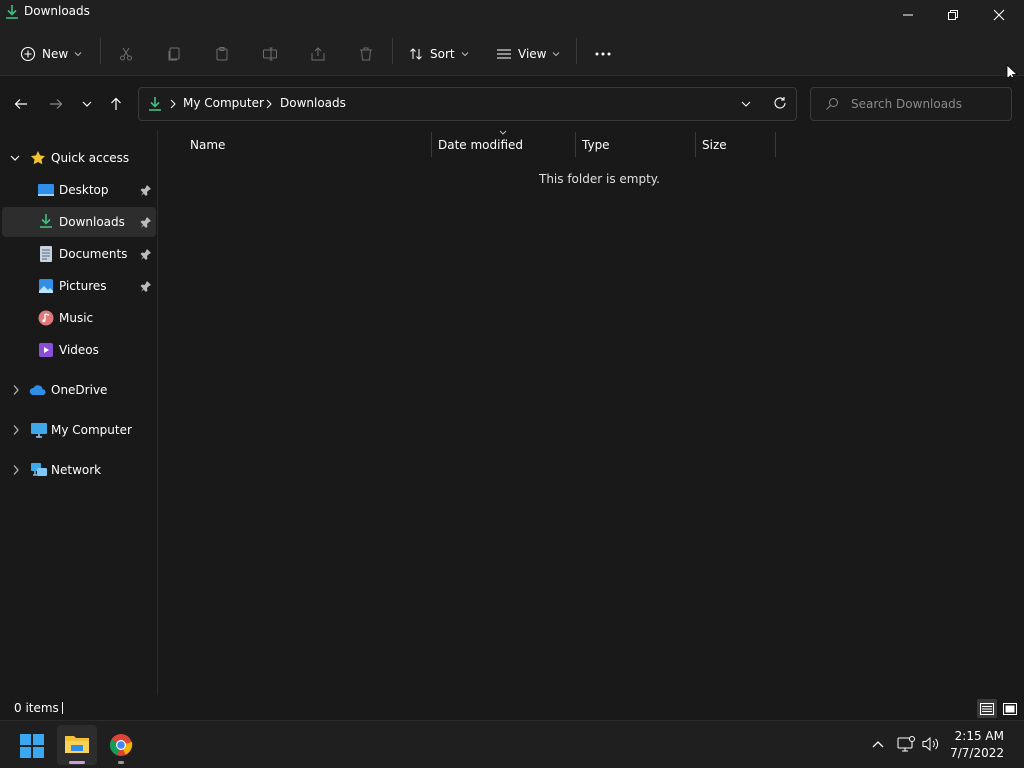 The width and height of the screenshot is (1024, 768). What do you see at coordinates (270, 54) in the screenshot?
I see `rename-button` at bounding box center [270, 54].